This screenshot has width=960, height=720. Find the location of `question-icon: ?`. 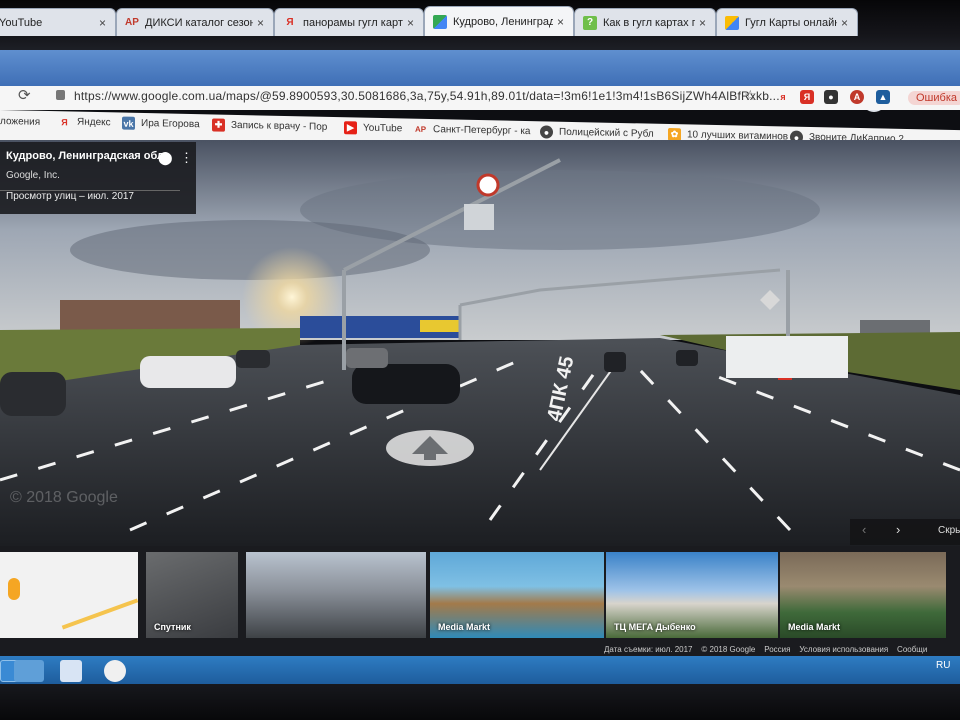

question-icon: ? is located at coordinates (590, 22).